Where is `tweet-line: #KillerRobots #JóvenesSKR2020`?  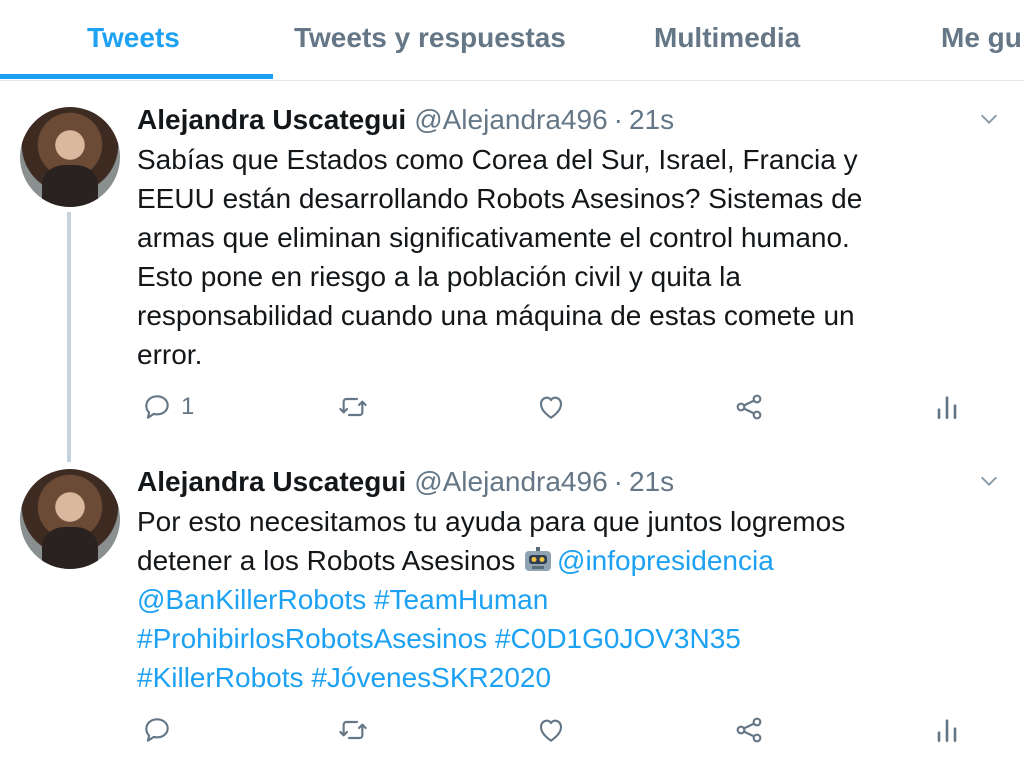 tweet-line: #KillerRobots #JóvenesSKR2020 is located at coordinates (547, 677).